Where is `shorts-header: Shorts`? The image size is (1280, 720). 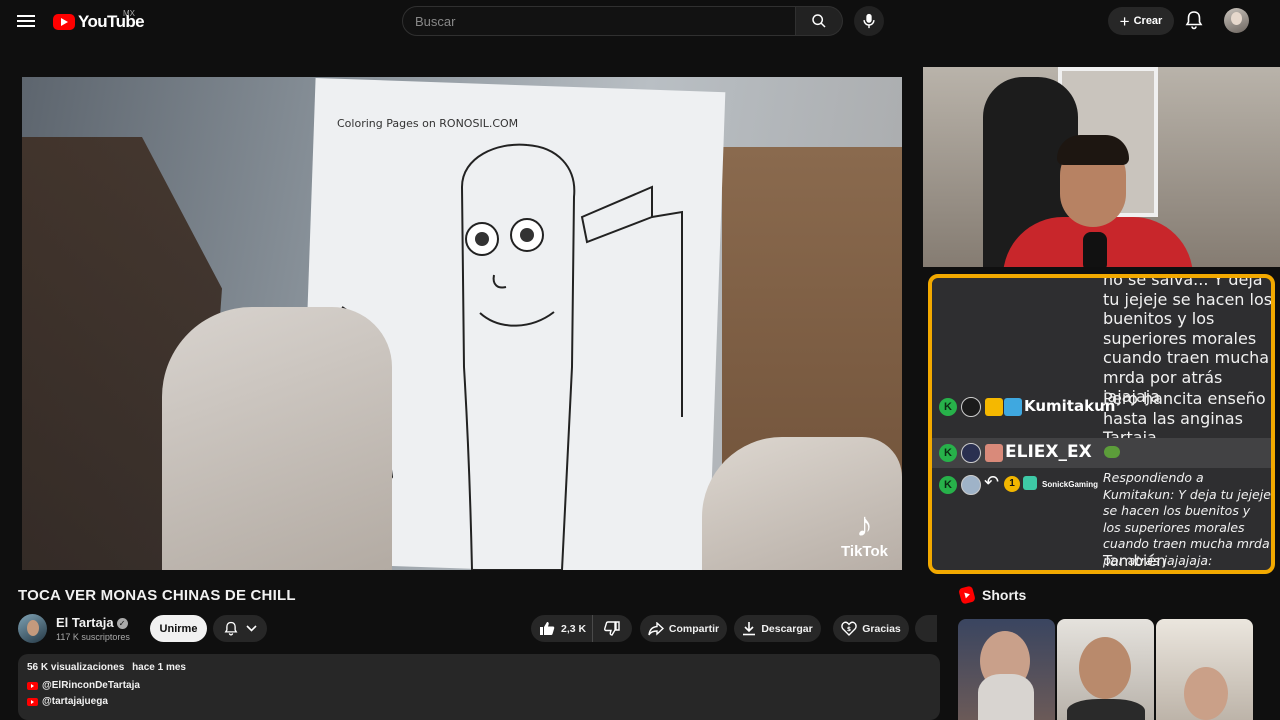 shorts-header: Shorts is located at coordinates (992, 595).